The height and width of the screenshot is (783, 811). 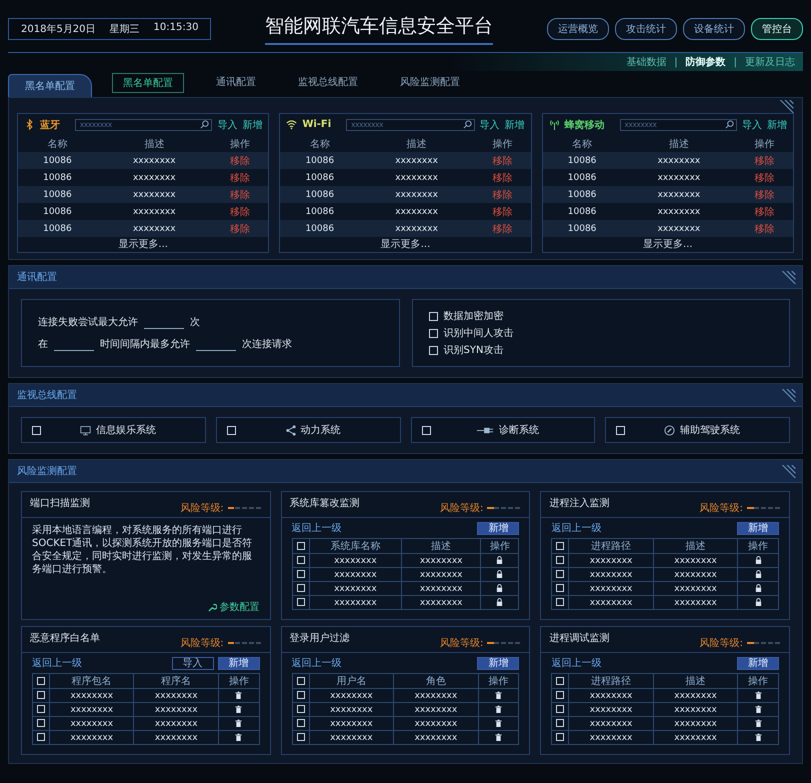 I want to click on system-option: 诊断系统, so click(x=503, y=430).